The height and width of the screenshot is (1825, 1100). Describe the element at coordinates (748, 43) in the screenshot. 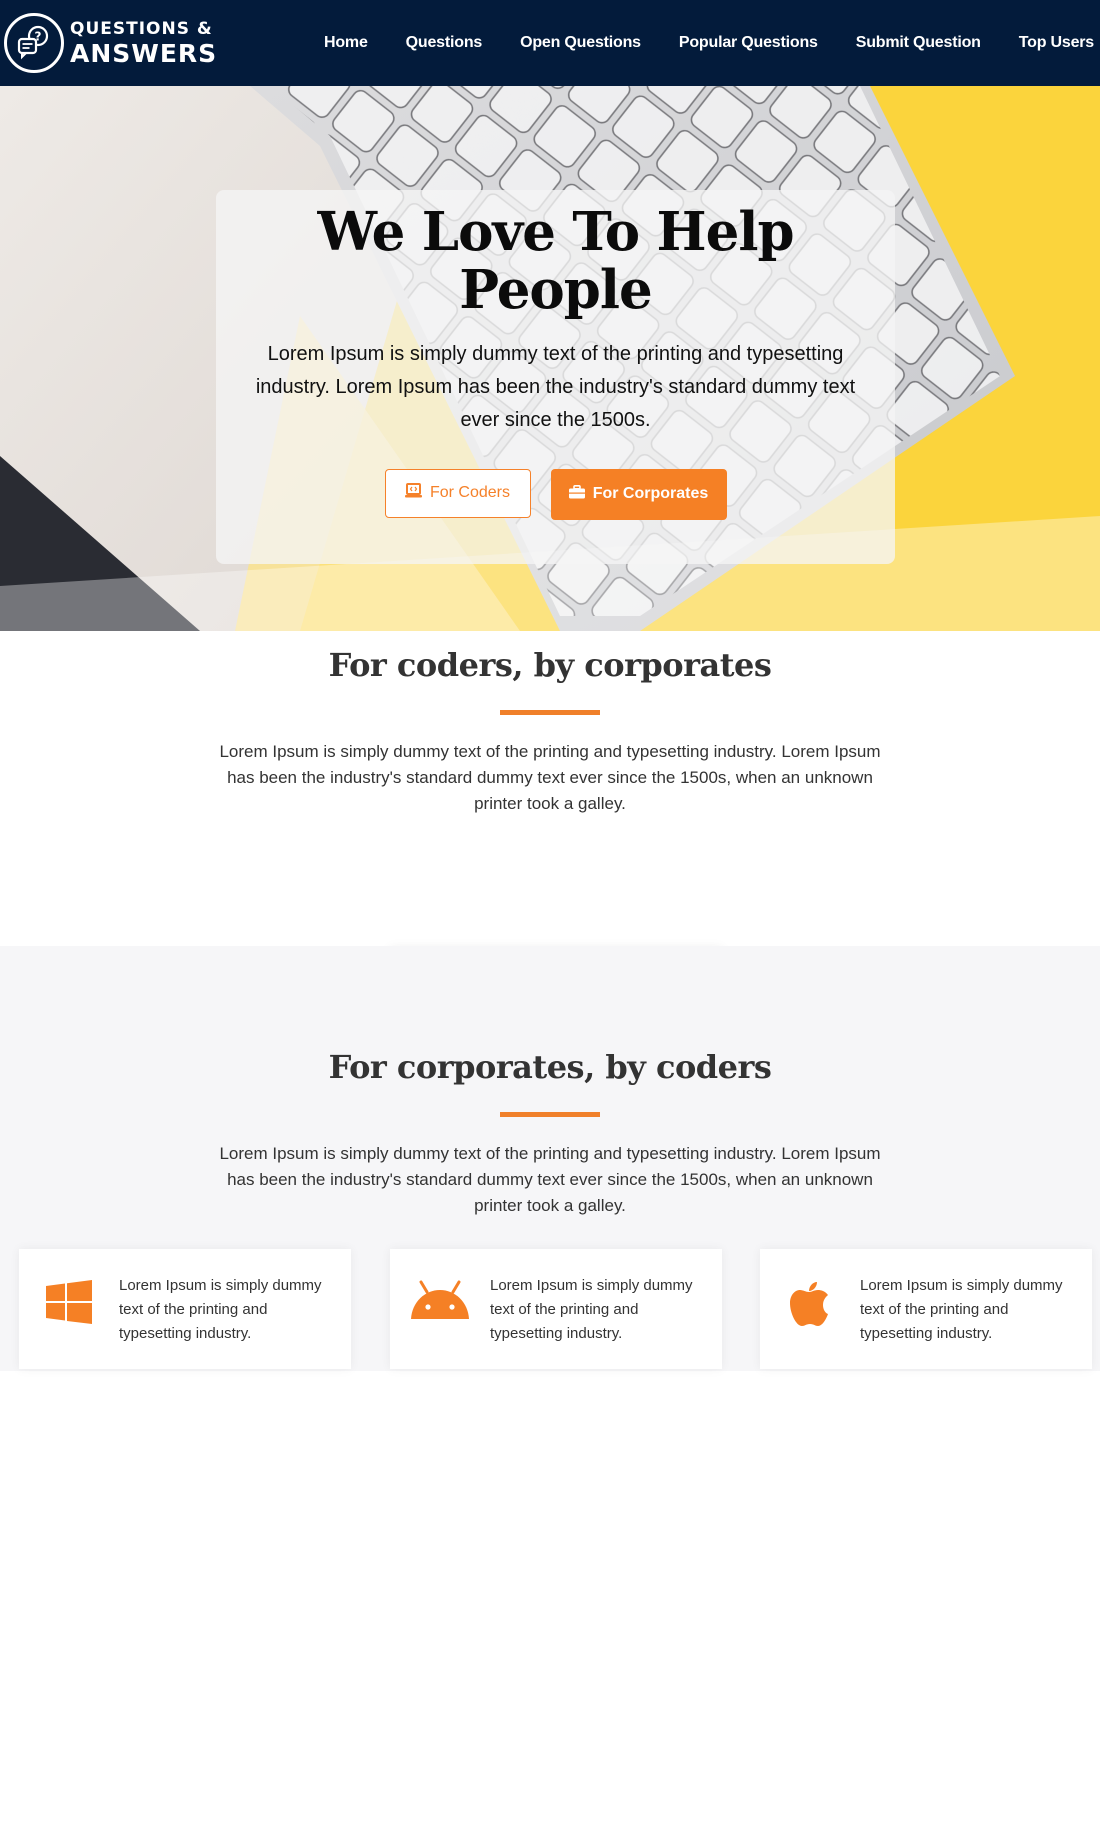

I see `nav-popular-questions: Popular Questions` at that location.